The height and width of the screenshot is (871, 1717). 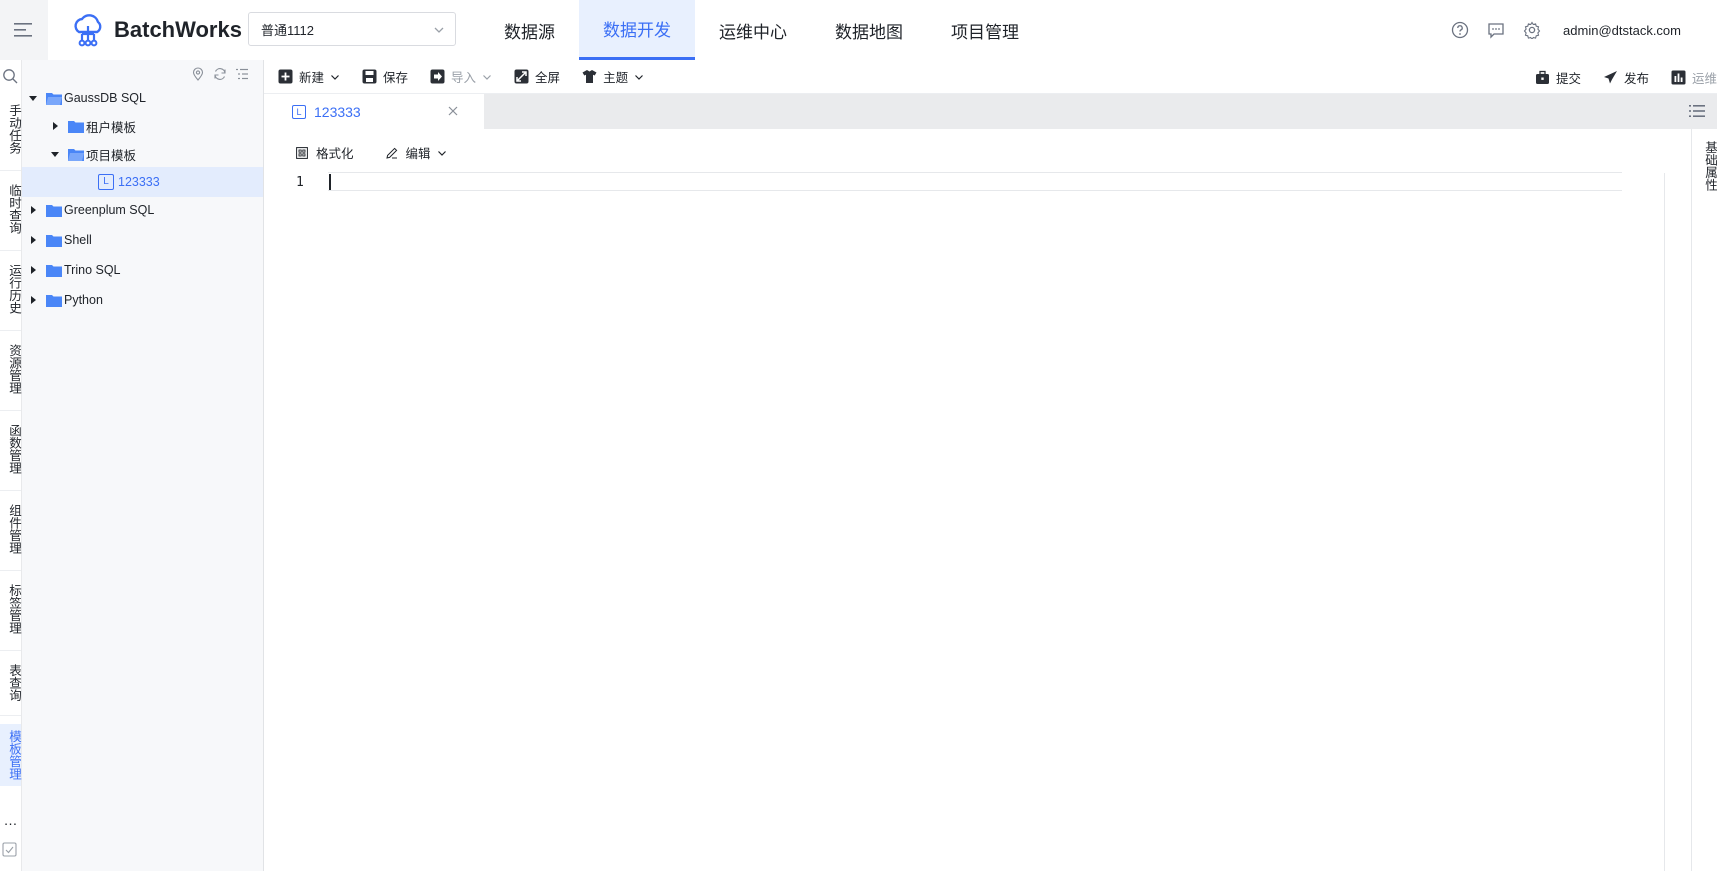 I want to click on theme-button: 主题, so click(x=613, y=76).